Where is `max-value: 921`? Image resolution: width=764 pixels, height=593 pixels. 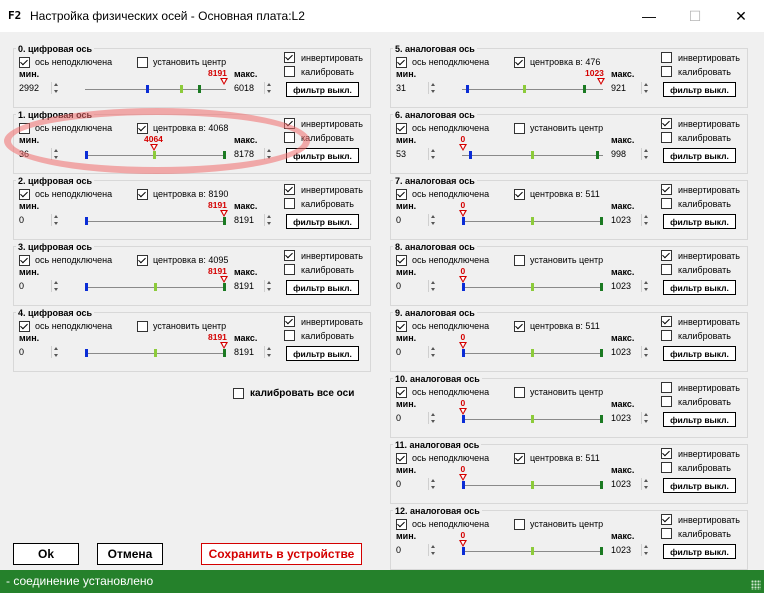 max-value: 921 is located at coordinates (618, 88).